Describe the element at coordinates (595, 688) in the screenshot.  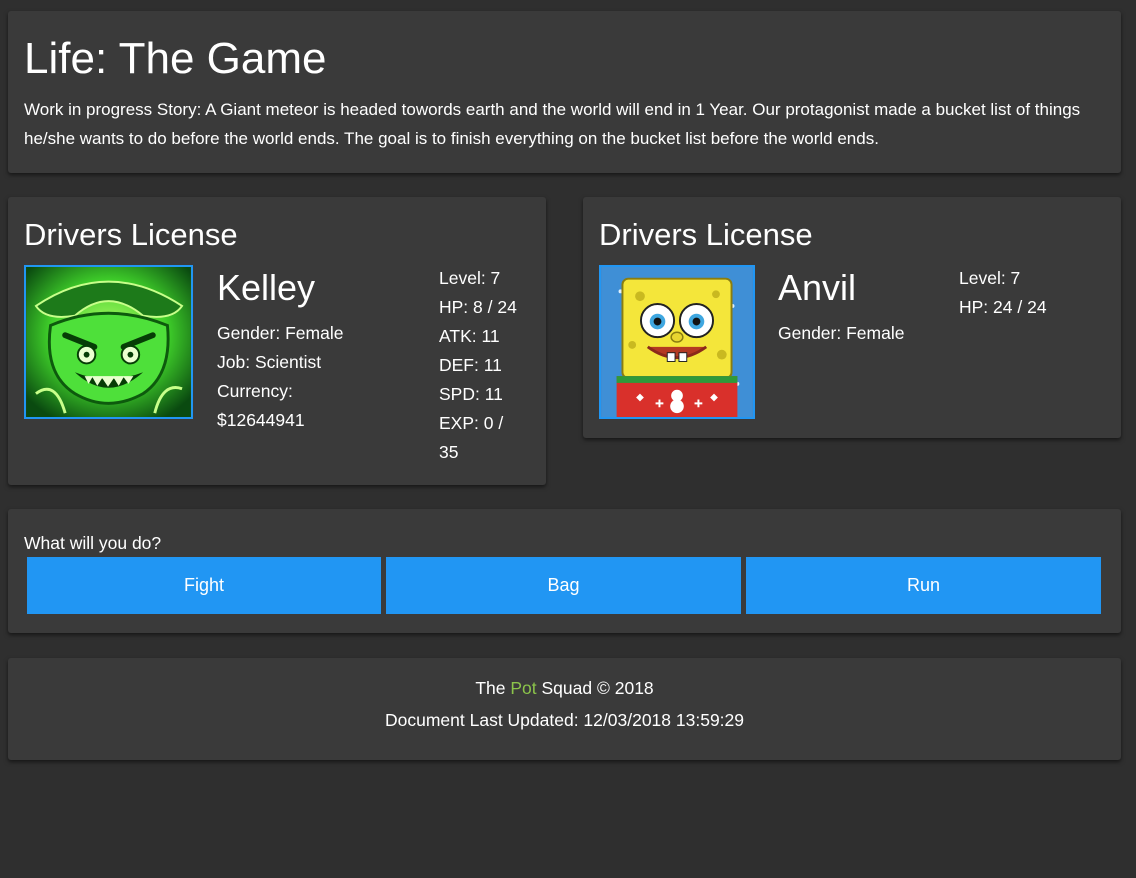
I see `footer-credit-post: Squad © 2018` at that location.